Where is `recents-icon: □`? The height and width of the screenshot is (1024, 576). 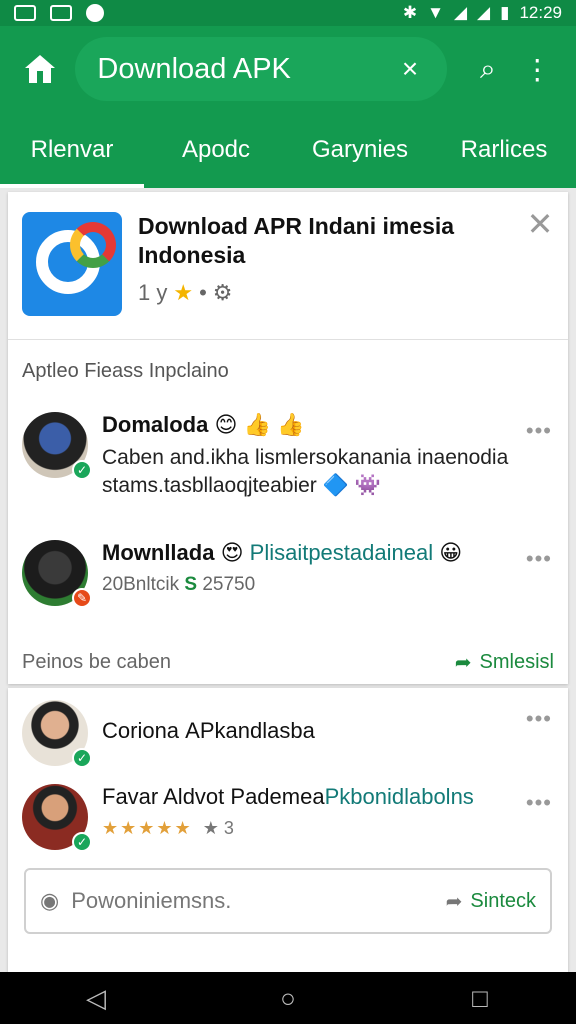
recents-icon: □ is located at coordinates (480, 998).